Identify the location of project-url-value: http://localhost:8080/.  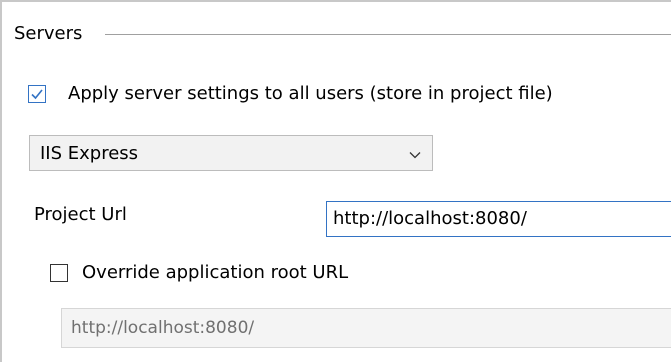
(430, 218).